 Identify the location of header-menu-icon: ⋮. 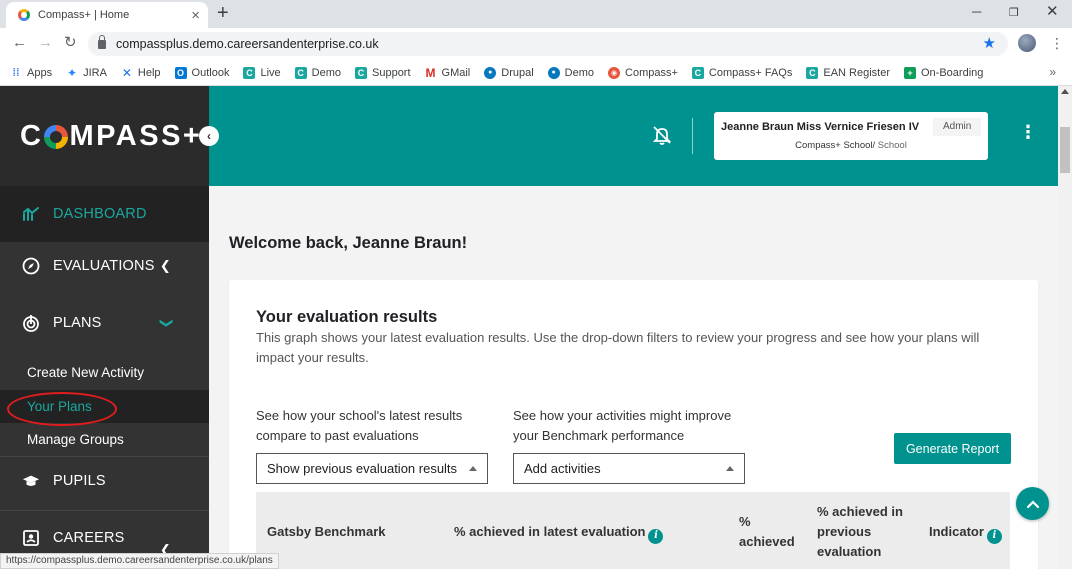
(1028, 132).